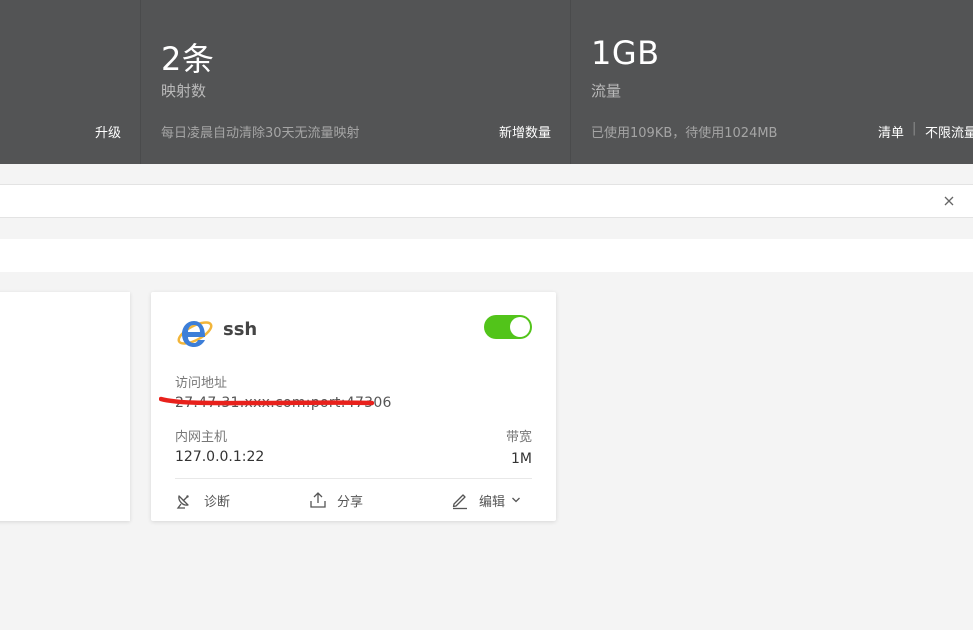  I want to click on chevron-down-icon, so click(516, 500).